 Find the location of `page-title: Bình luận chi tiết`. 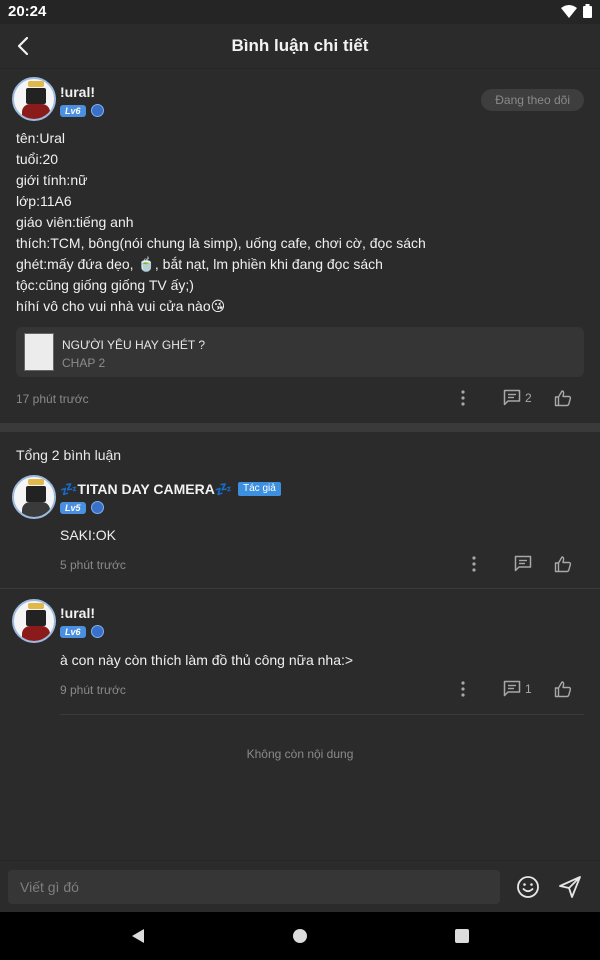

page-title: Bình luận chi tiết is located at coordinates (300, 45).